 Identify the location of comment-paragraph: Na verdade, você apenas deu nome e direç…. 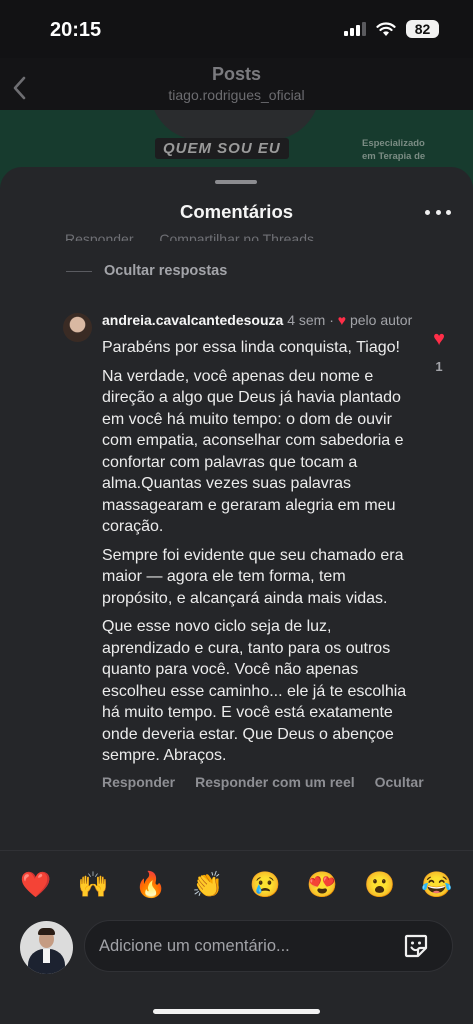
(253, 451).